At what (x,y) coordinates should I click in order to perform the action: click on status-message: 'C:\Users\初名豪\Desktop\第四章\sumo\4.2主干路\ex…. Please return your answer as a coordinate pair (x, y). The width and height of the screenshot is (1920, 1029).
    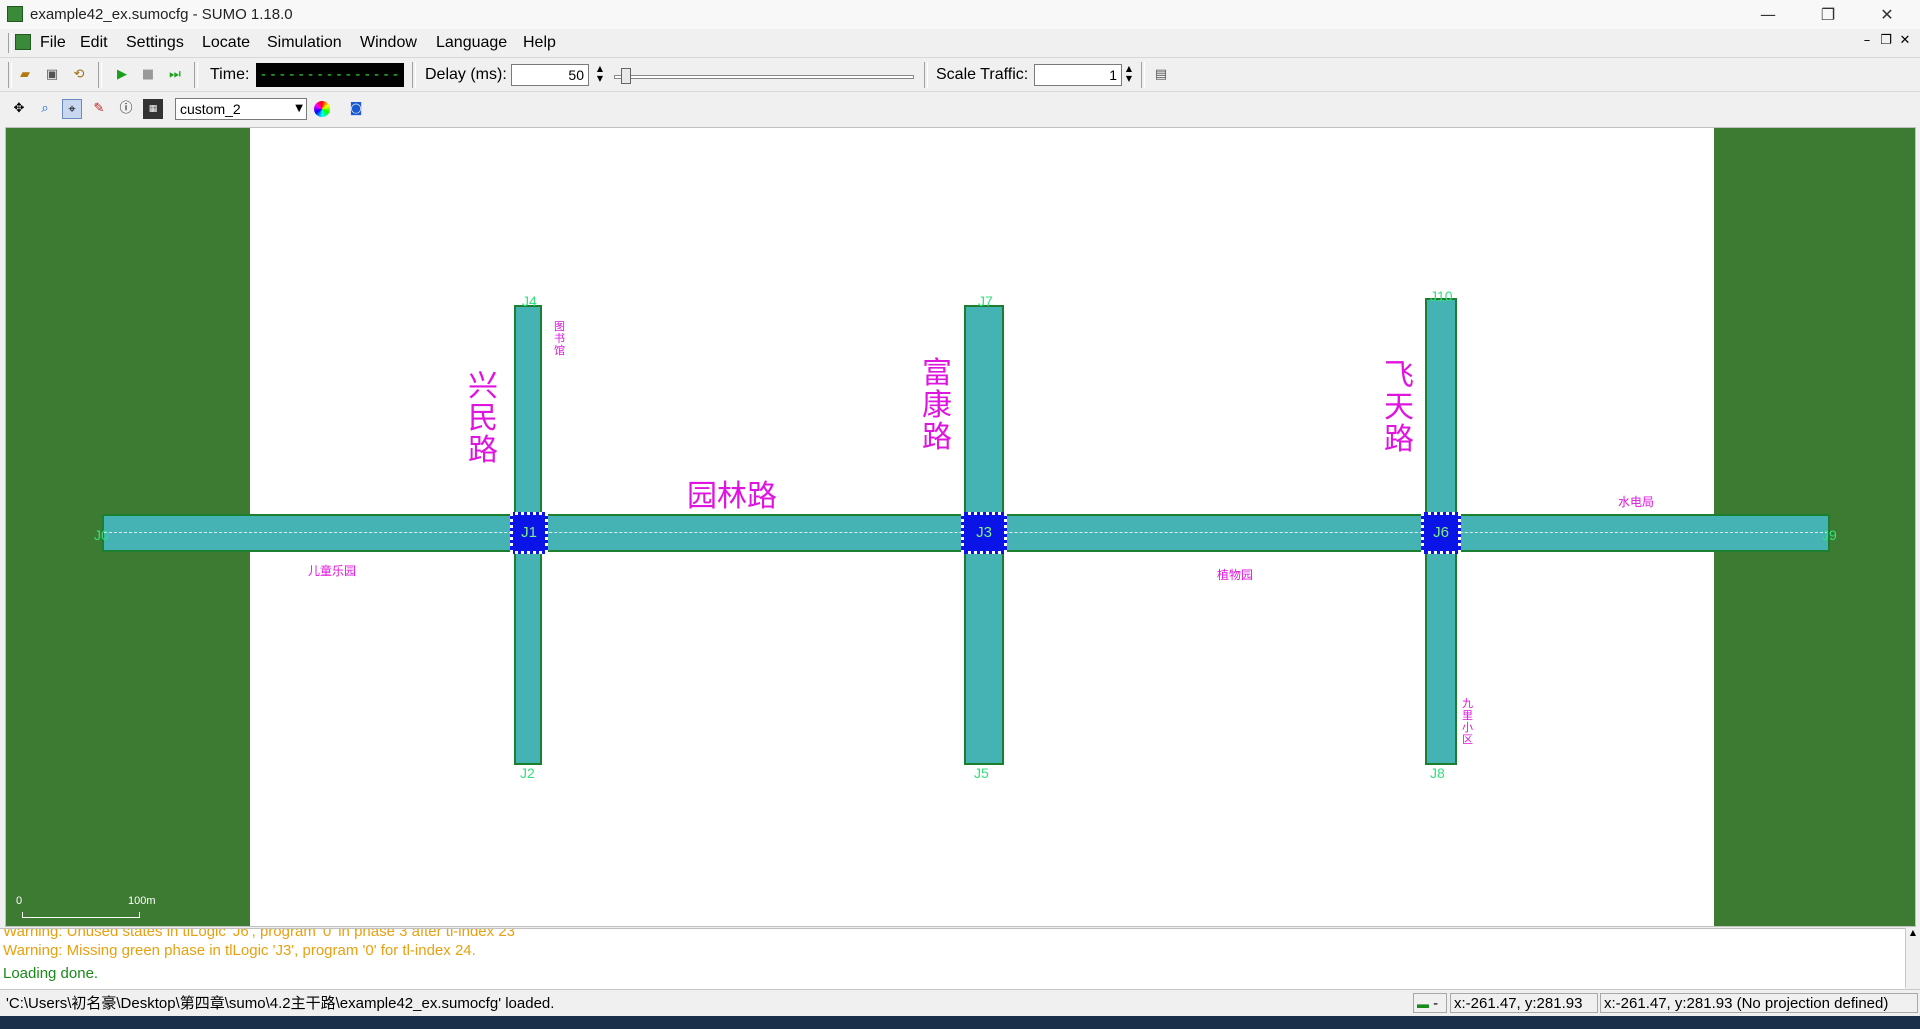
    Looking at the image, I should click on (280, 1003).